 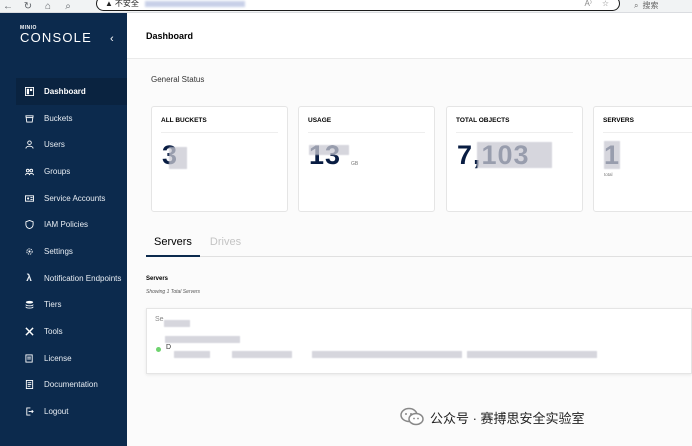 What do you see at coordinates (366, 159) in the screenshot?
I see `card-usage: USAGE 13 GB` at bounding box center [366, 159].